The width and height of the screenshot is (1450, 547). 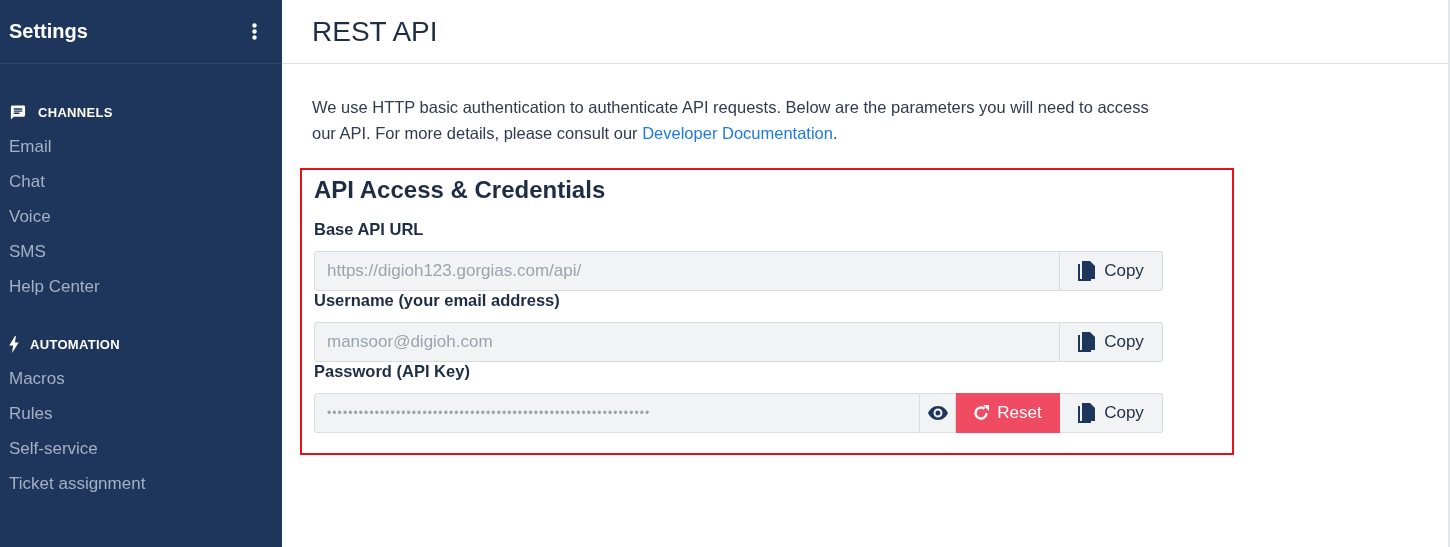 What do you see at coordinates (75, 344) in the screenshot?
I see `section-heading: AUTOMATION` at bounding box center [75, 344].